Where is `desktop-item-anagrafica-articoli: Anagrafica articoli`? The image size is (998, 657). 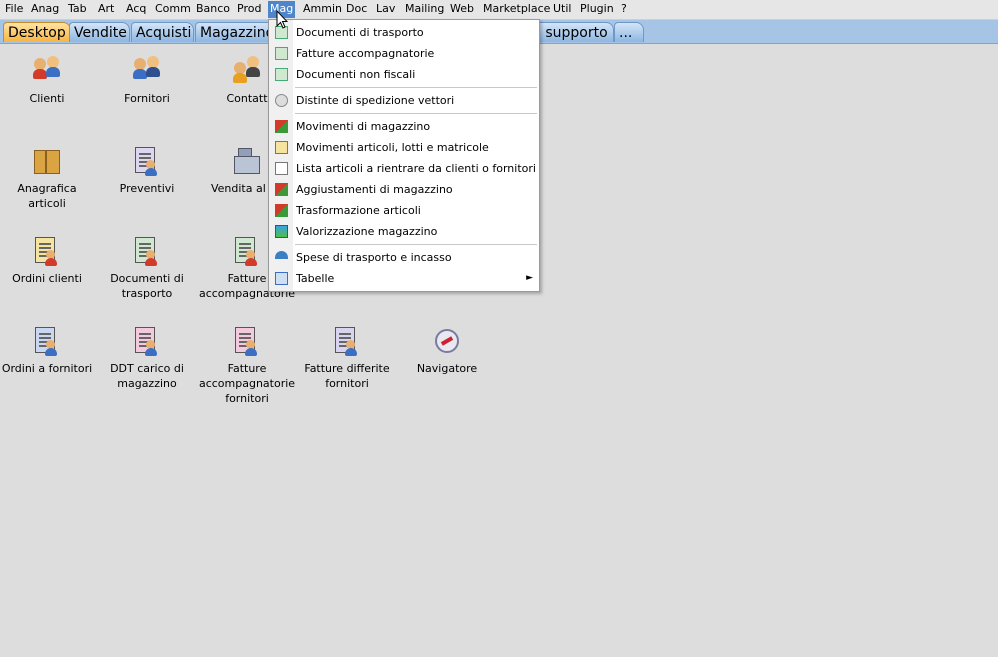 desktop-item-anagrafica-articoli: Anagrafica articoli is located at coordinates (48, 178).